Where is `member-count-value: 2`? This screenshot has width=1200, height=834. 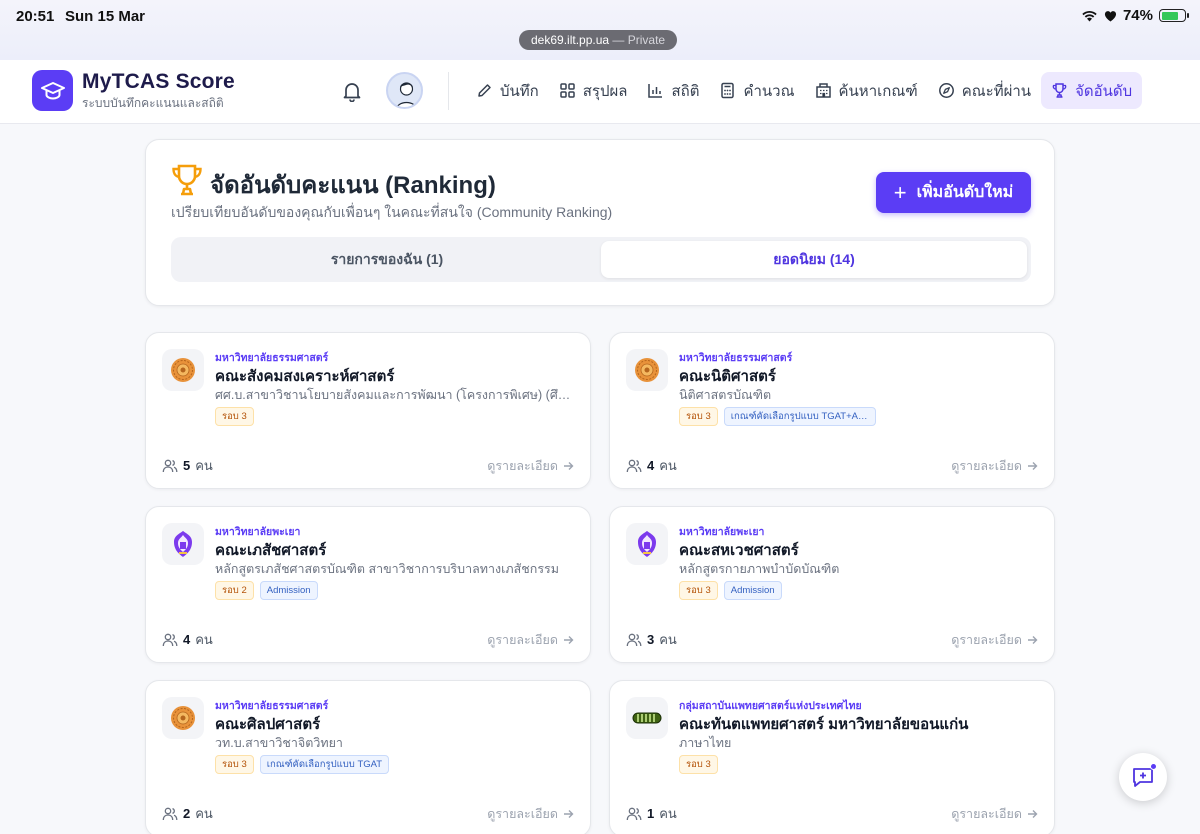
member-count-value: 2 is located at coordinates (187, 813).